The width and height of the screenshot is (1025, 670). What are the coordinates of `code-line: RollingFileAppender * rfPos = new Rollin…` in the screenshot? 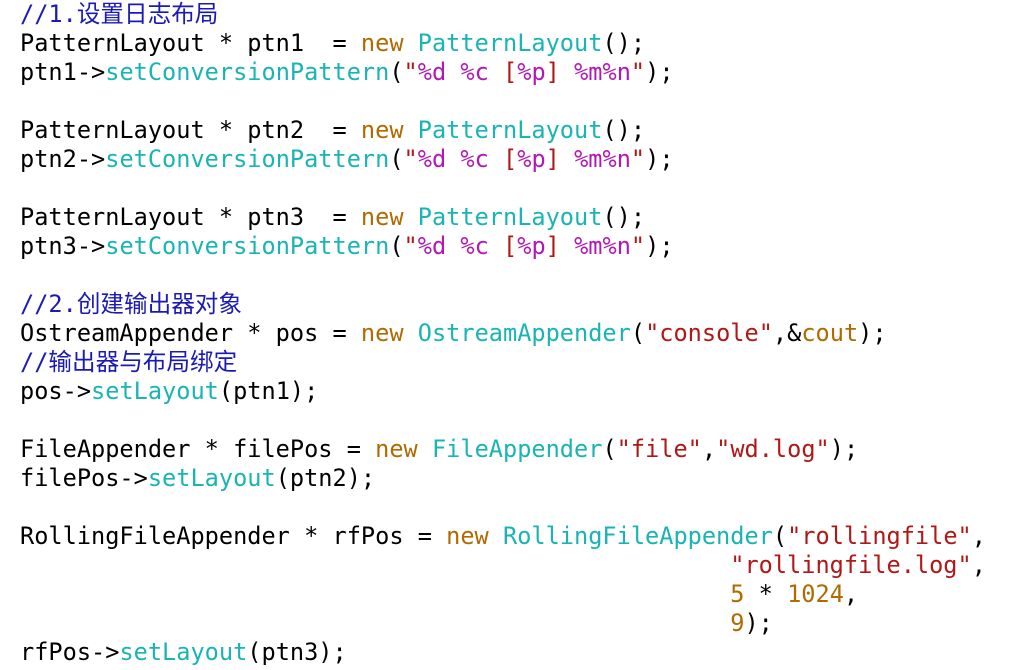 It's located at (503, 536).